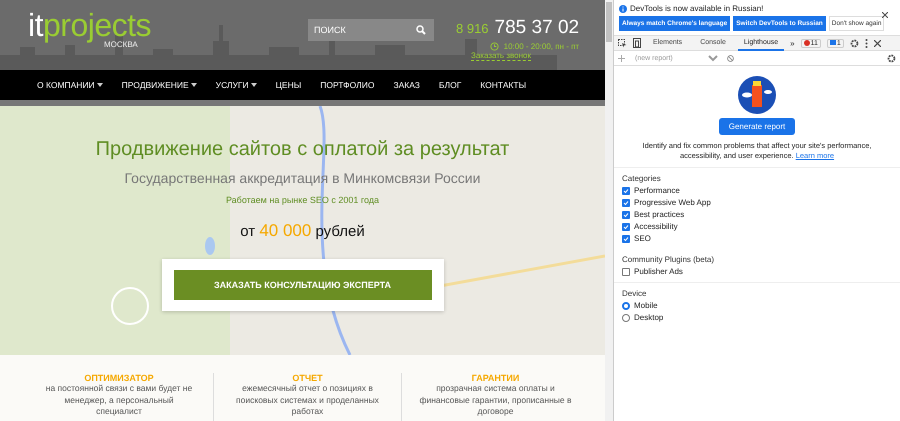 The image size is (900, 421). I want to click on generate-report-button: Generate report, so click(757, 126).